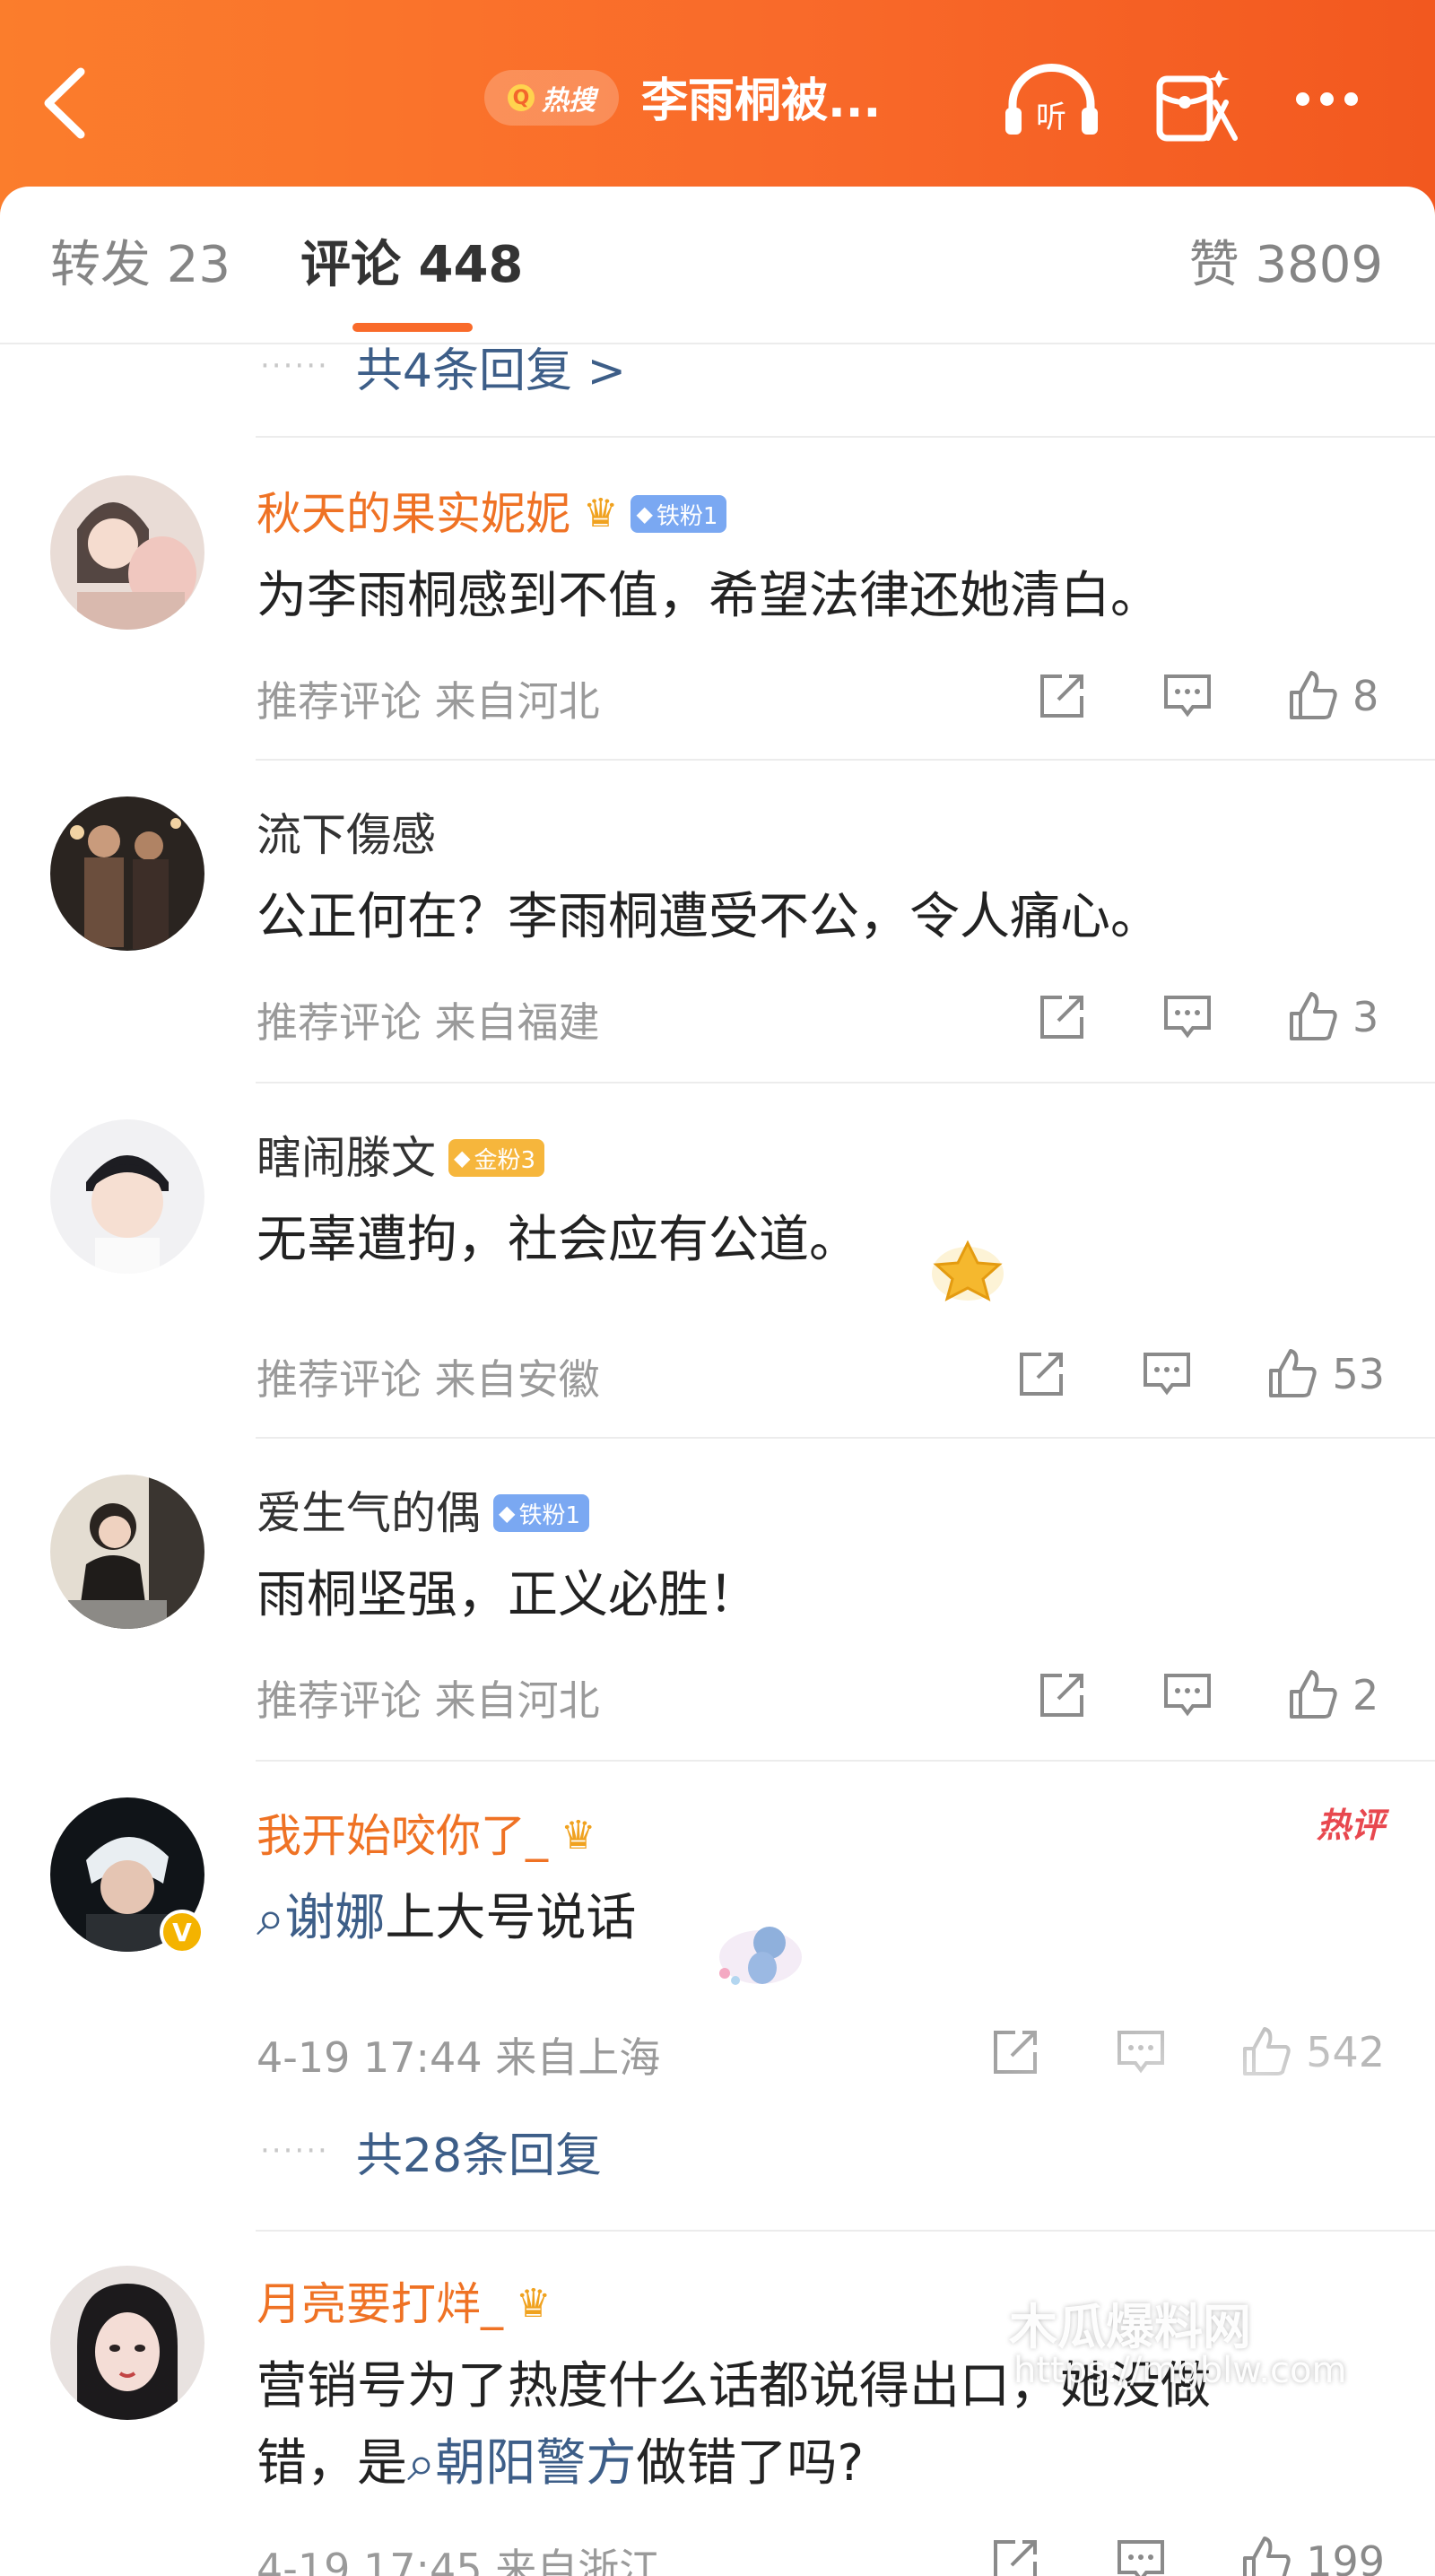 The height and width of the screenshot is (2576, 1435). What do you see at coordinates (346, 1158) in the screenshot?
I see `username: 瞎闹滕文` at bounding box center [346, 1158].